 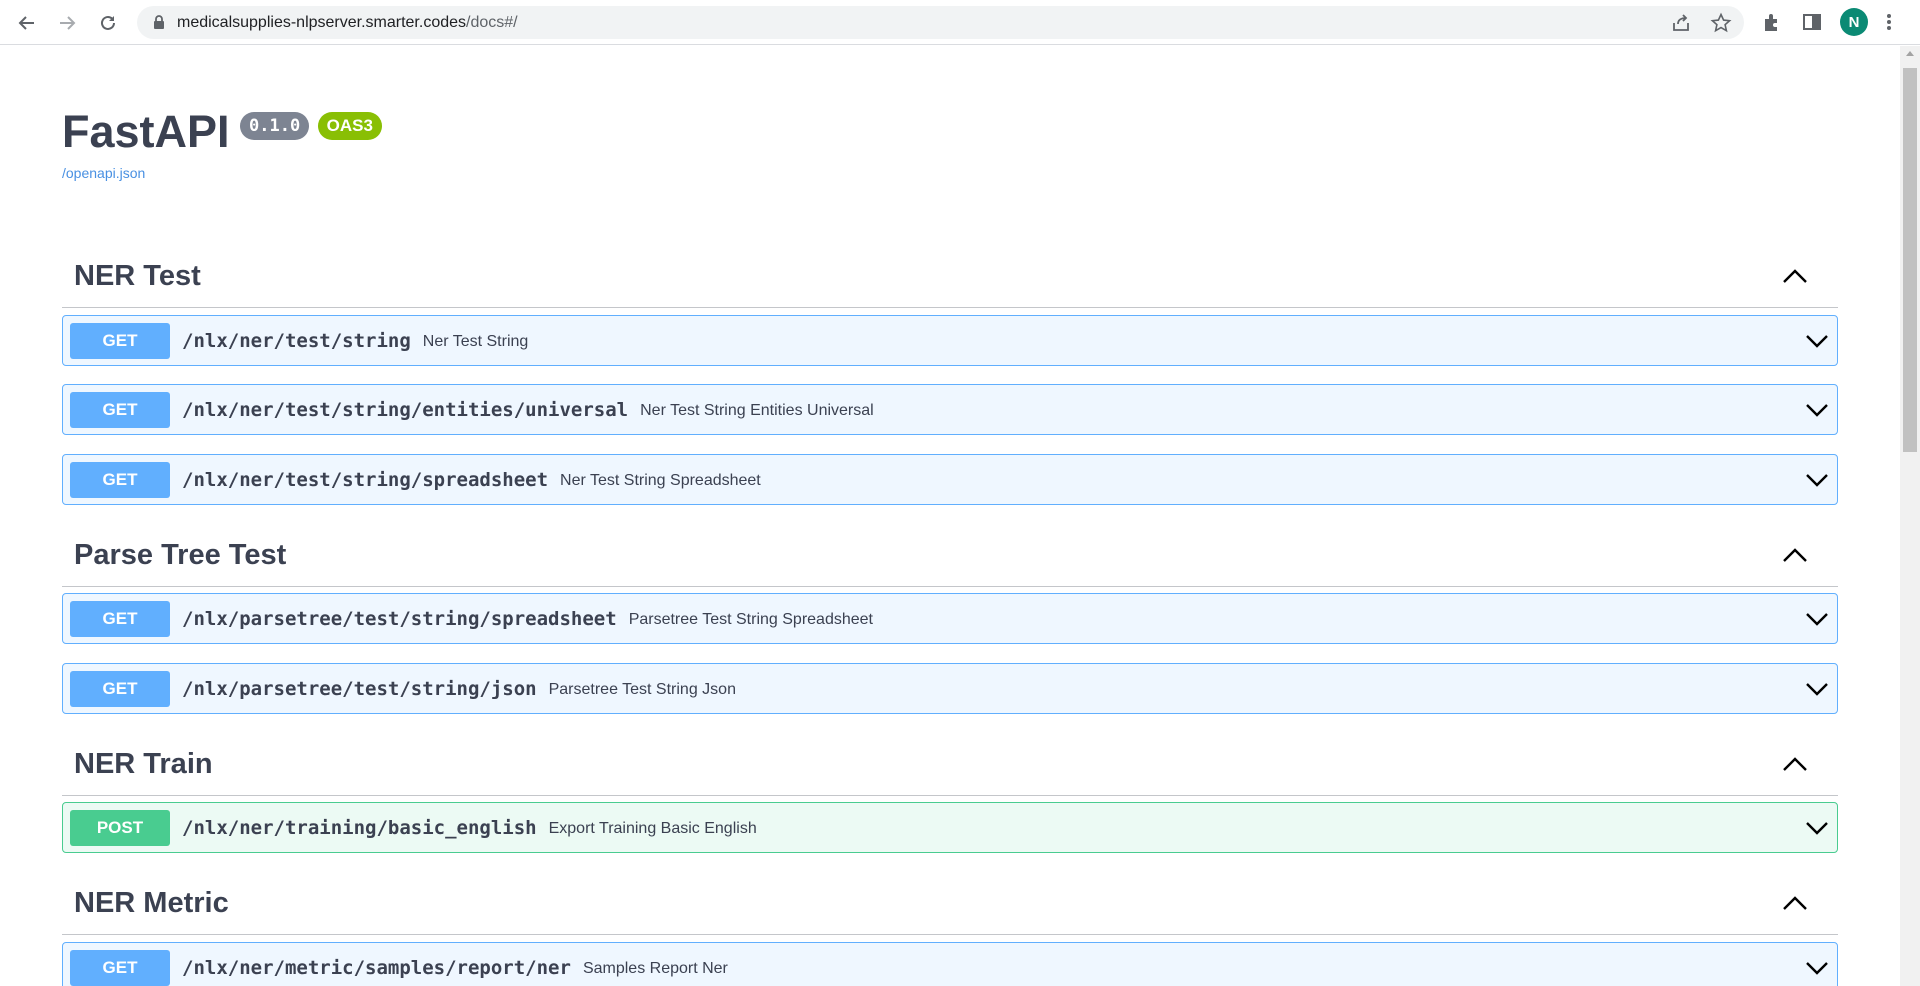 I want to click on section-title: Parse Tree Test, so click(x=180, y=555).